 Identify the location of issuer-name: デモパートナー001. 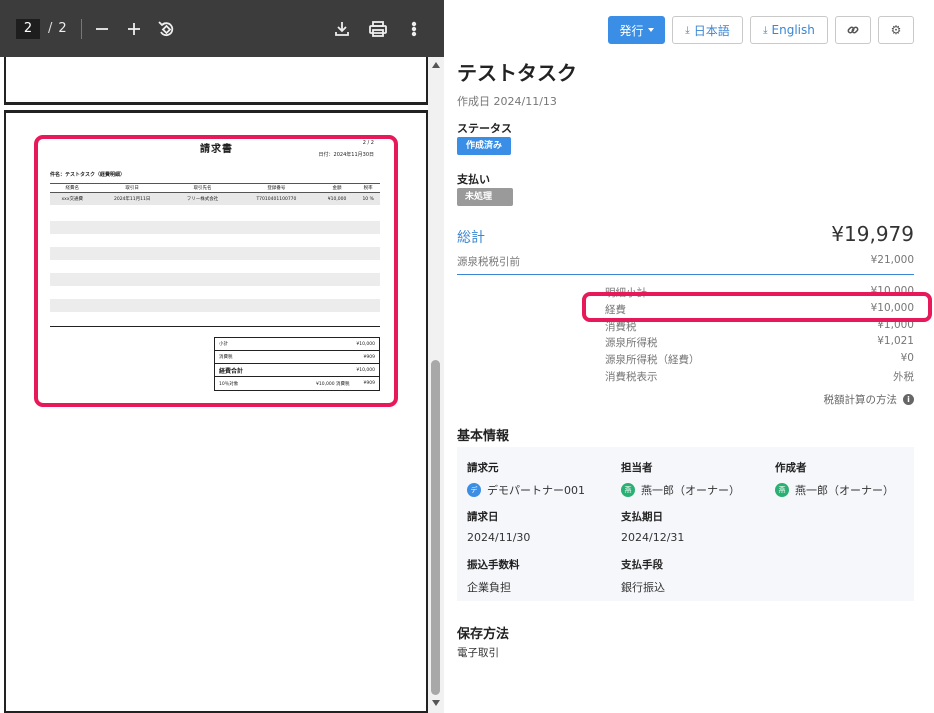
(536, 490).